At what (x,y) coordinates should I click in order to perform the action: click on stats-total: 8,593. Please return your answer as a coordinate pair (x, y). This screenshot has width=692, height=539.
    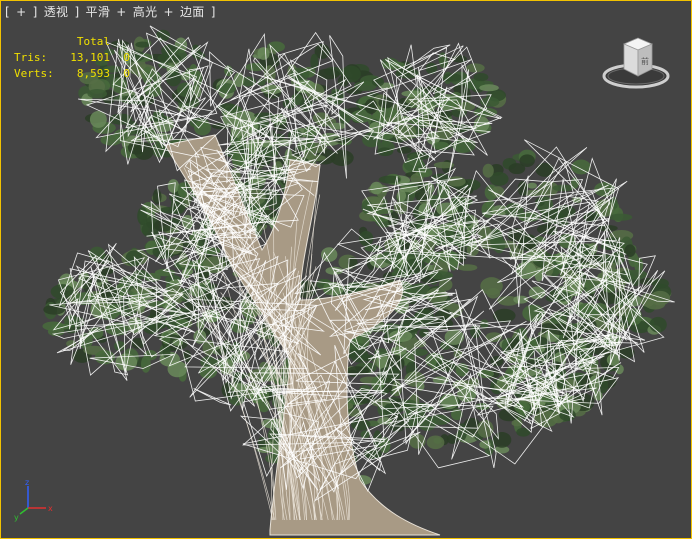
    Looking at the image, I should click on (93, 73).